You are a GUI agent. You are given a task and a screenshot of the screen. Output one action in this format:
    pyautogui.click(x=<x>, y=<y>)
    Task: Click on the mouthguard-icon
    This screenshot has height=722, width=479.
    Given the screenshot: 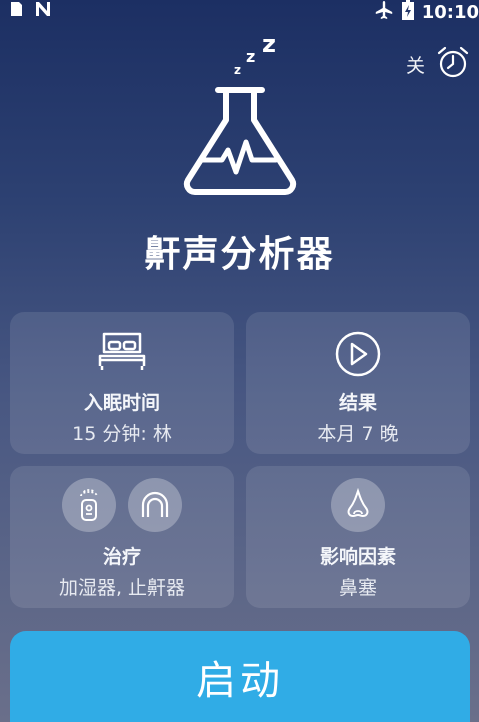 What is the action you would take?
    pyautogui.click(x=155, y=505)
    